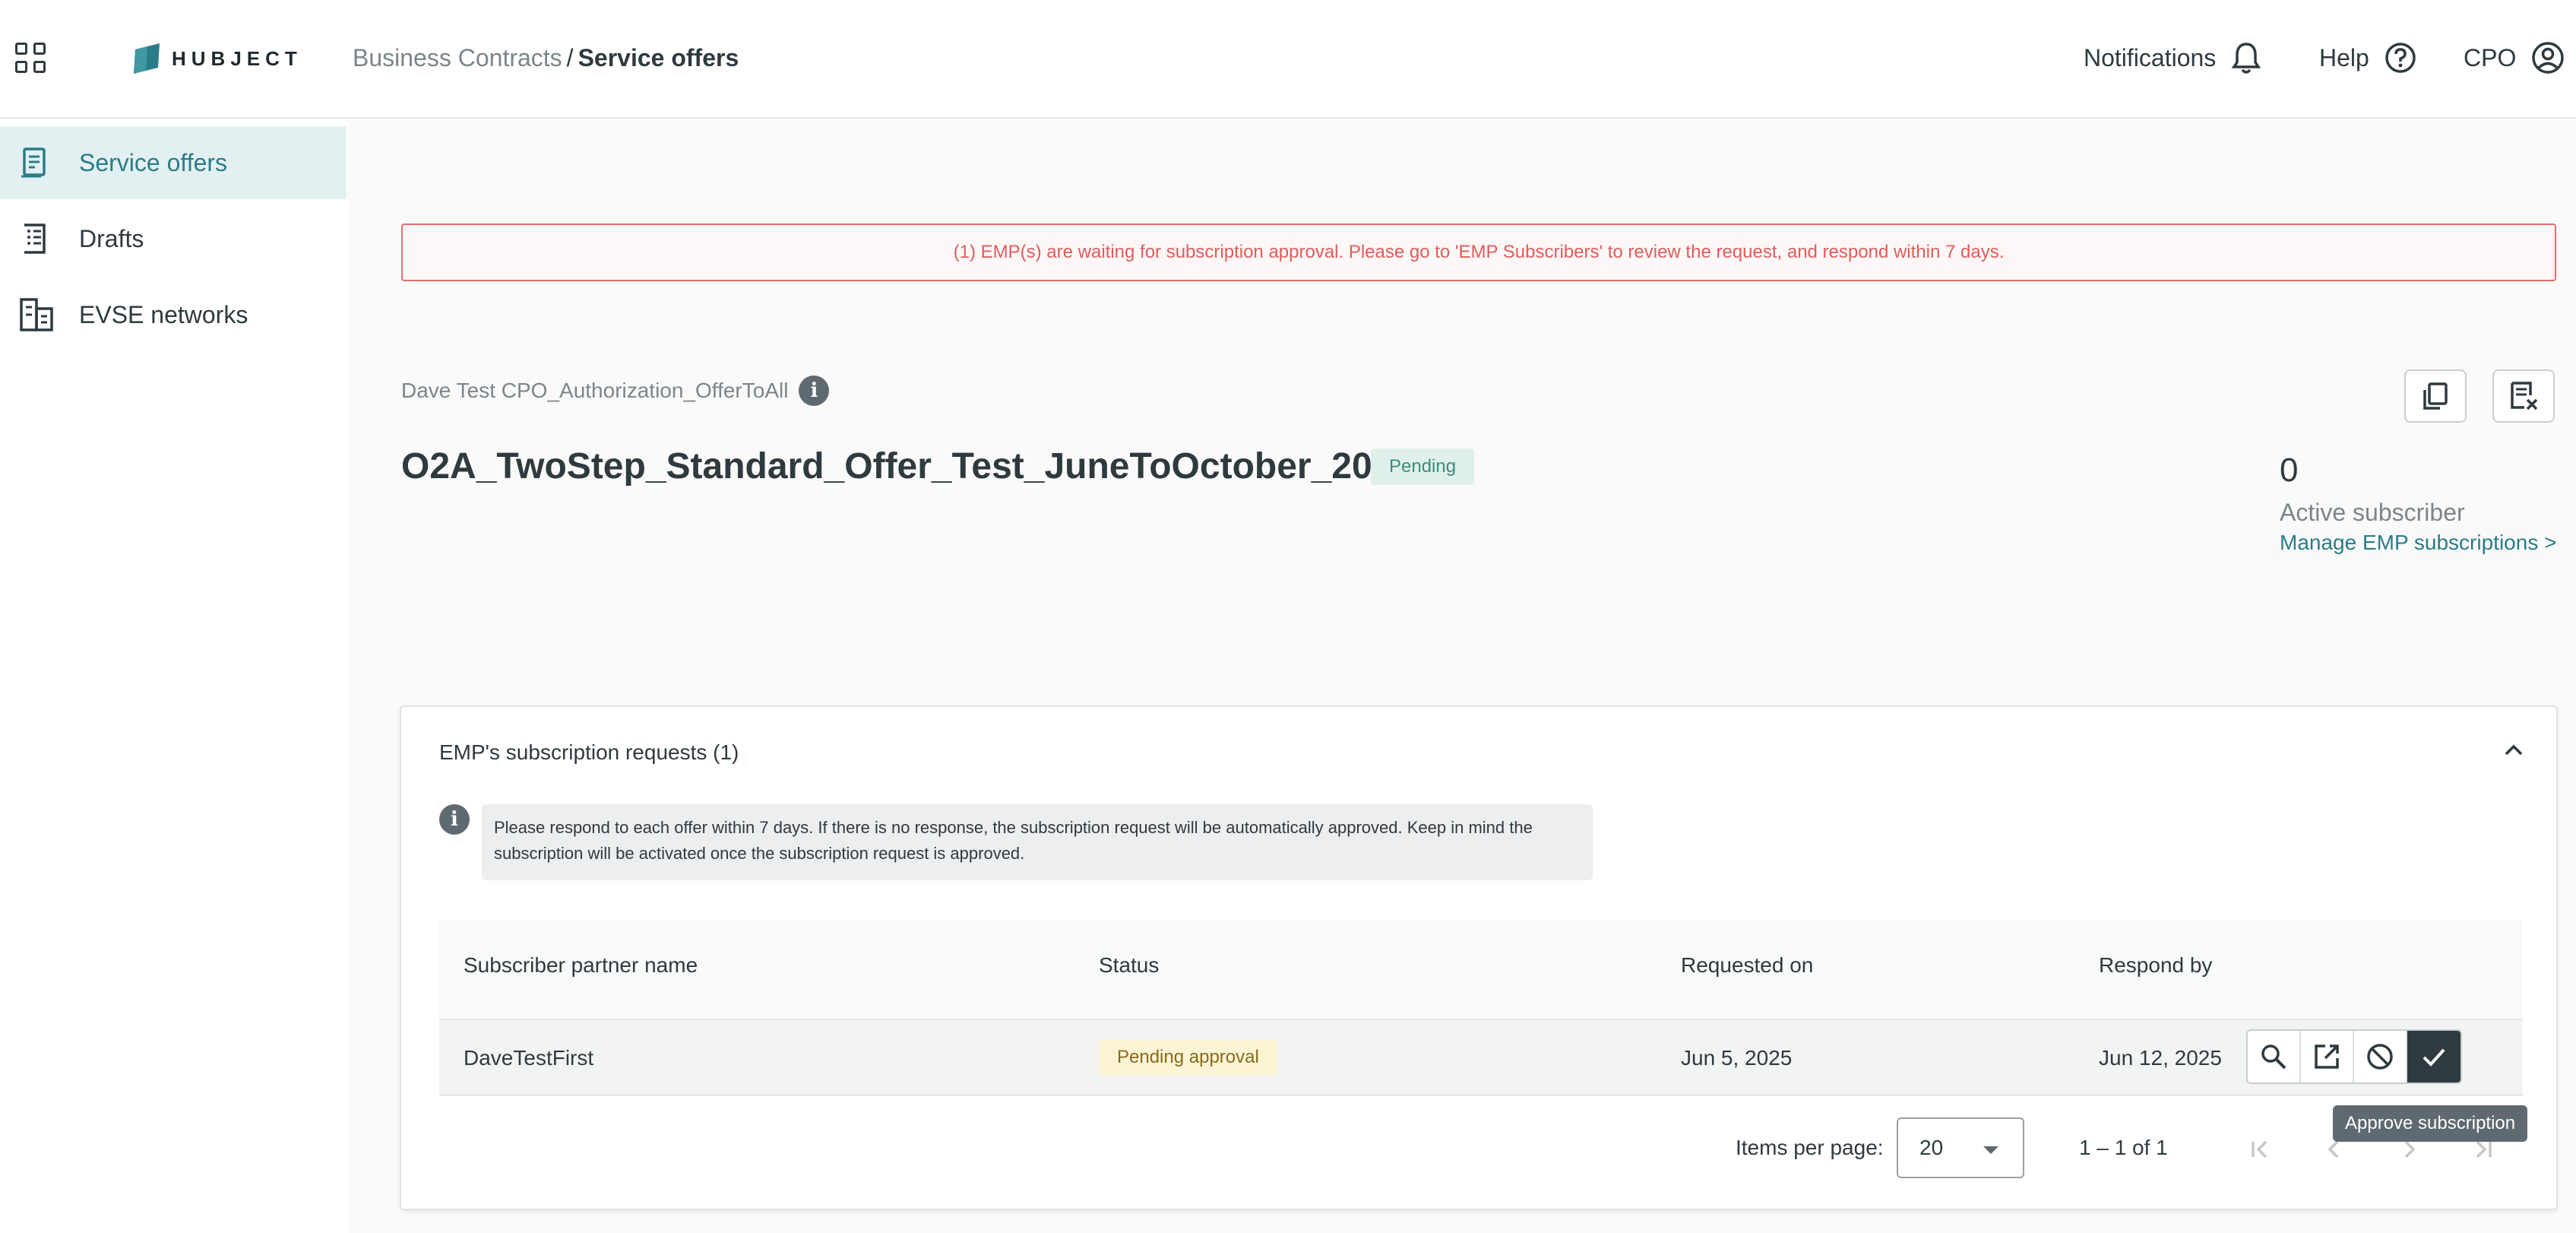 The image size is (2576, 1233). I want to click on notifications-button: Notifications, so click(2172, 58).